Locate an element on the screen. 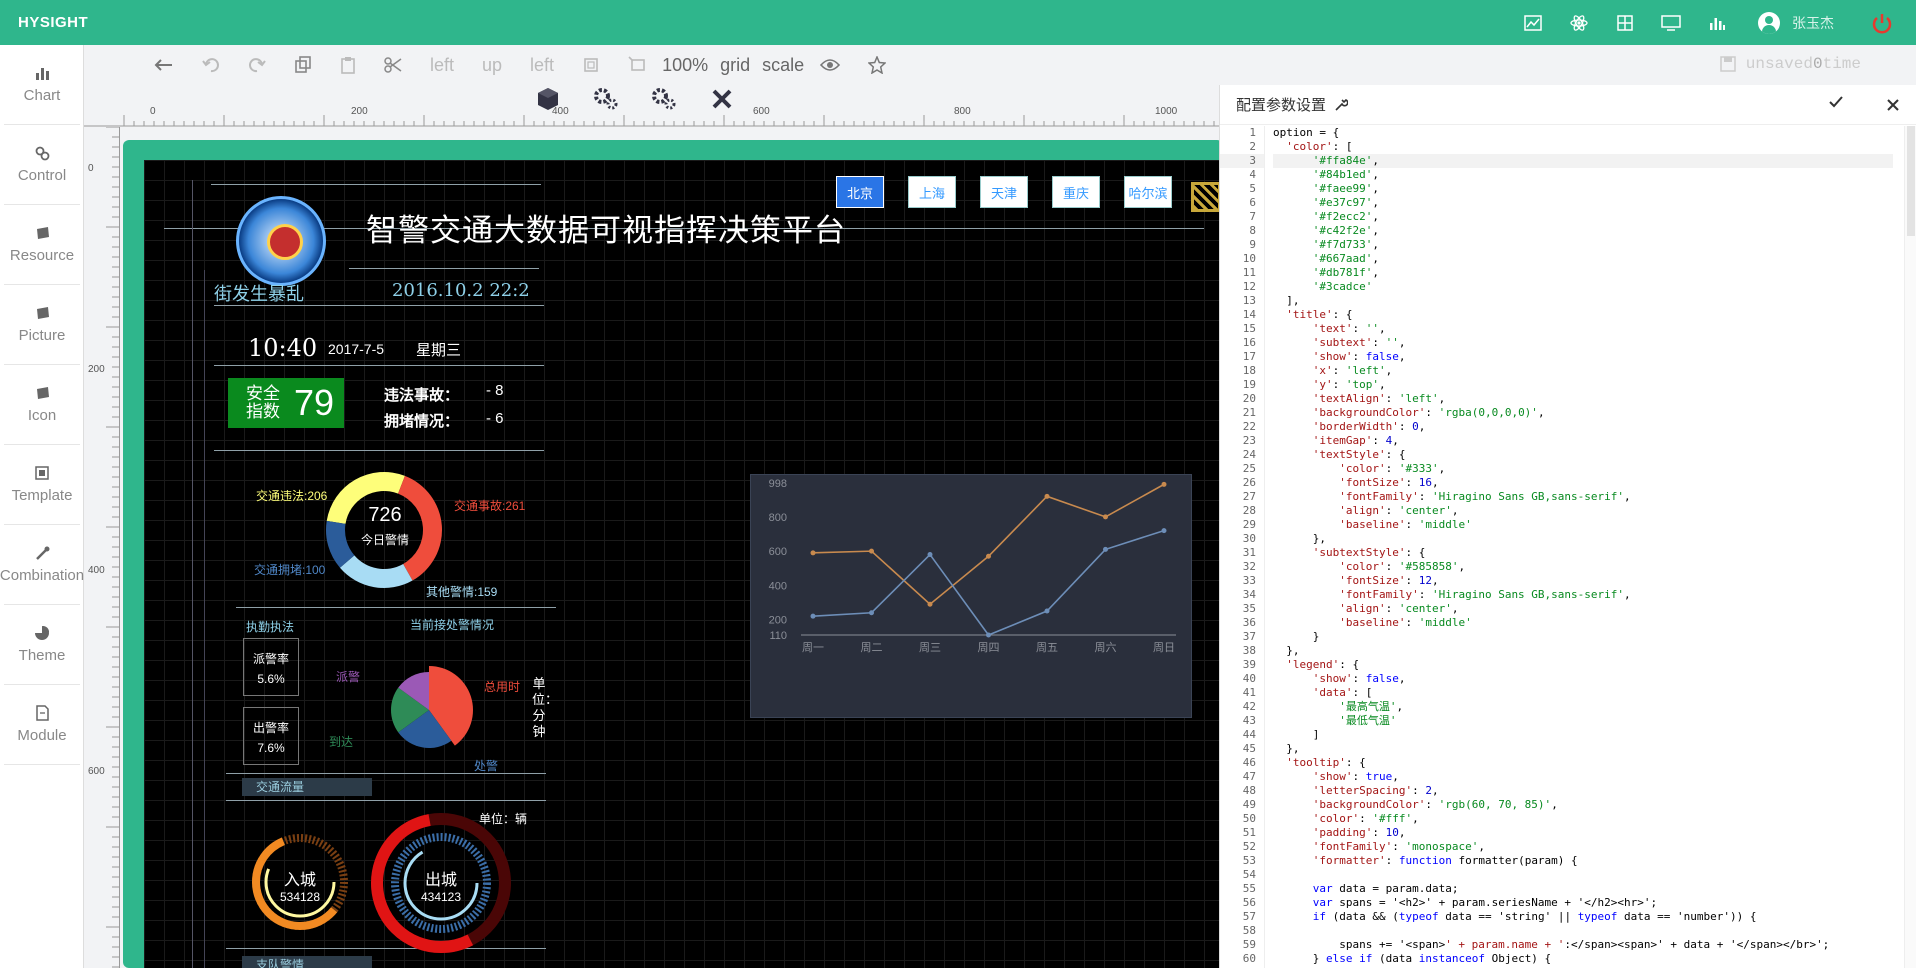 This screenshot has width=1916, height=968. bar-chart-icon is located at coordinates (1717, 22).